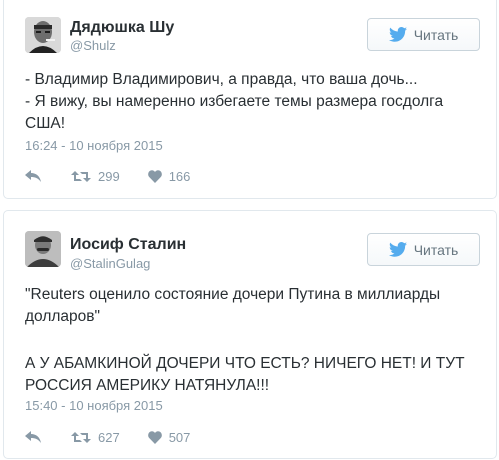 The width and height of the screenshot is (499, 460). Describe the element at coordinates (122, 28) in the screenshot. I see `display-name: Дядюшка Шу` at that location.